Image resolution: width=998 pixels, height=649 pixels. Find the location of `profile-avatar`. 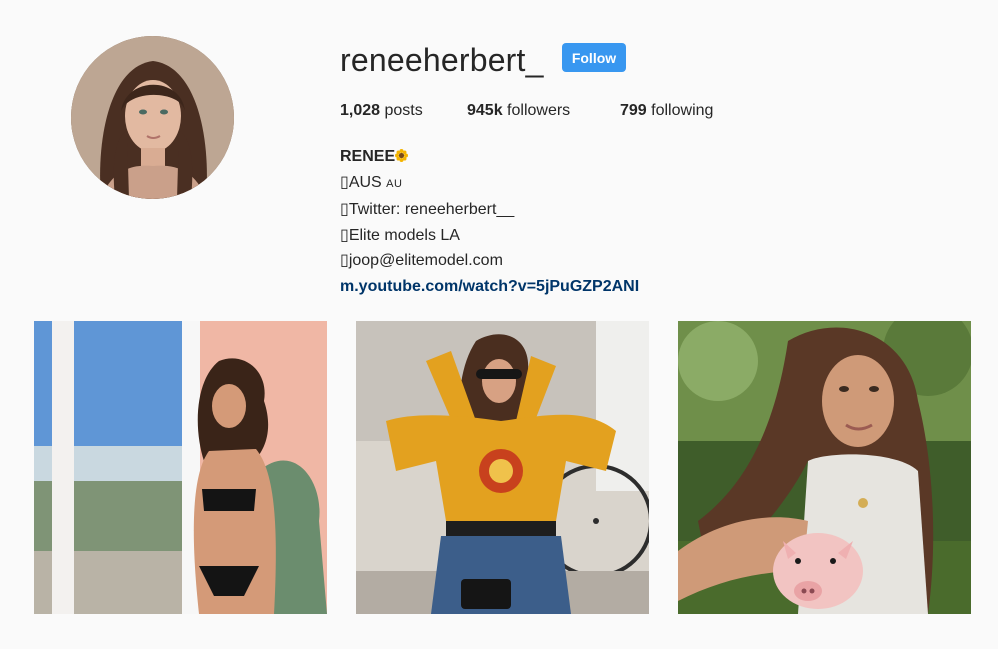

profile-avatar is located at coordinates (152, 117).